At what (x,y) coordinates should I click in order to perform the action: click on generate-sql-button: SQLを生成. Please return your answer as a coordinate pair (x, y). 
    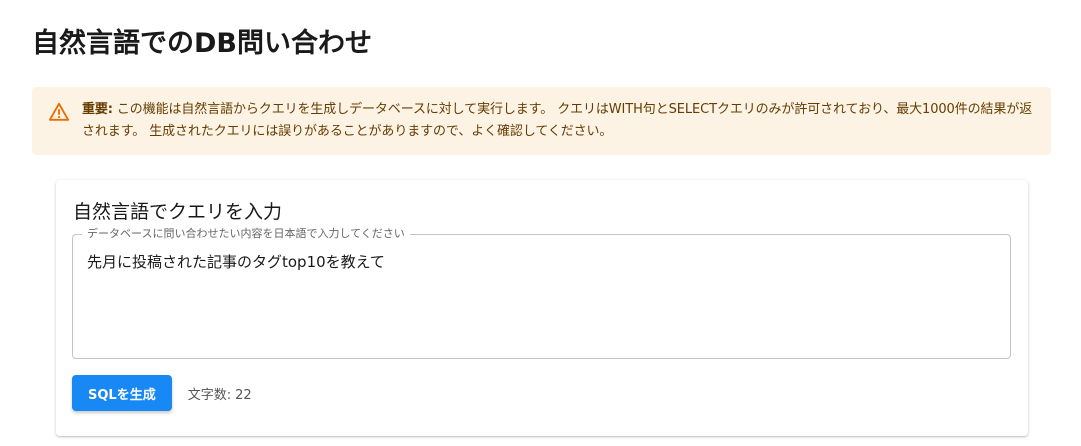
    Looking at the image, I should click on (122, 393).